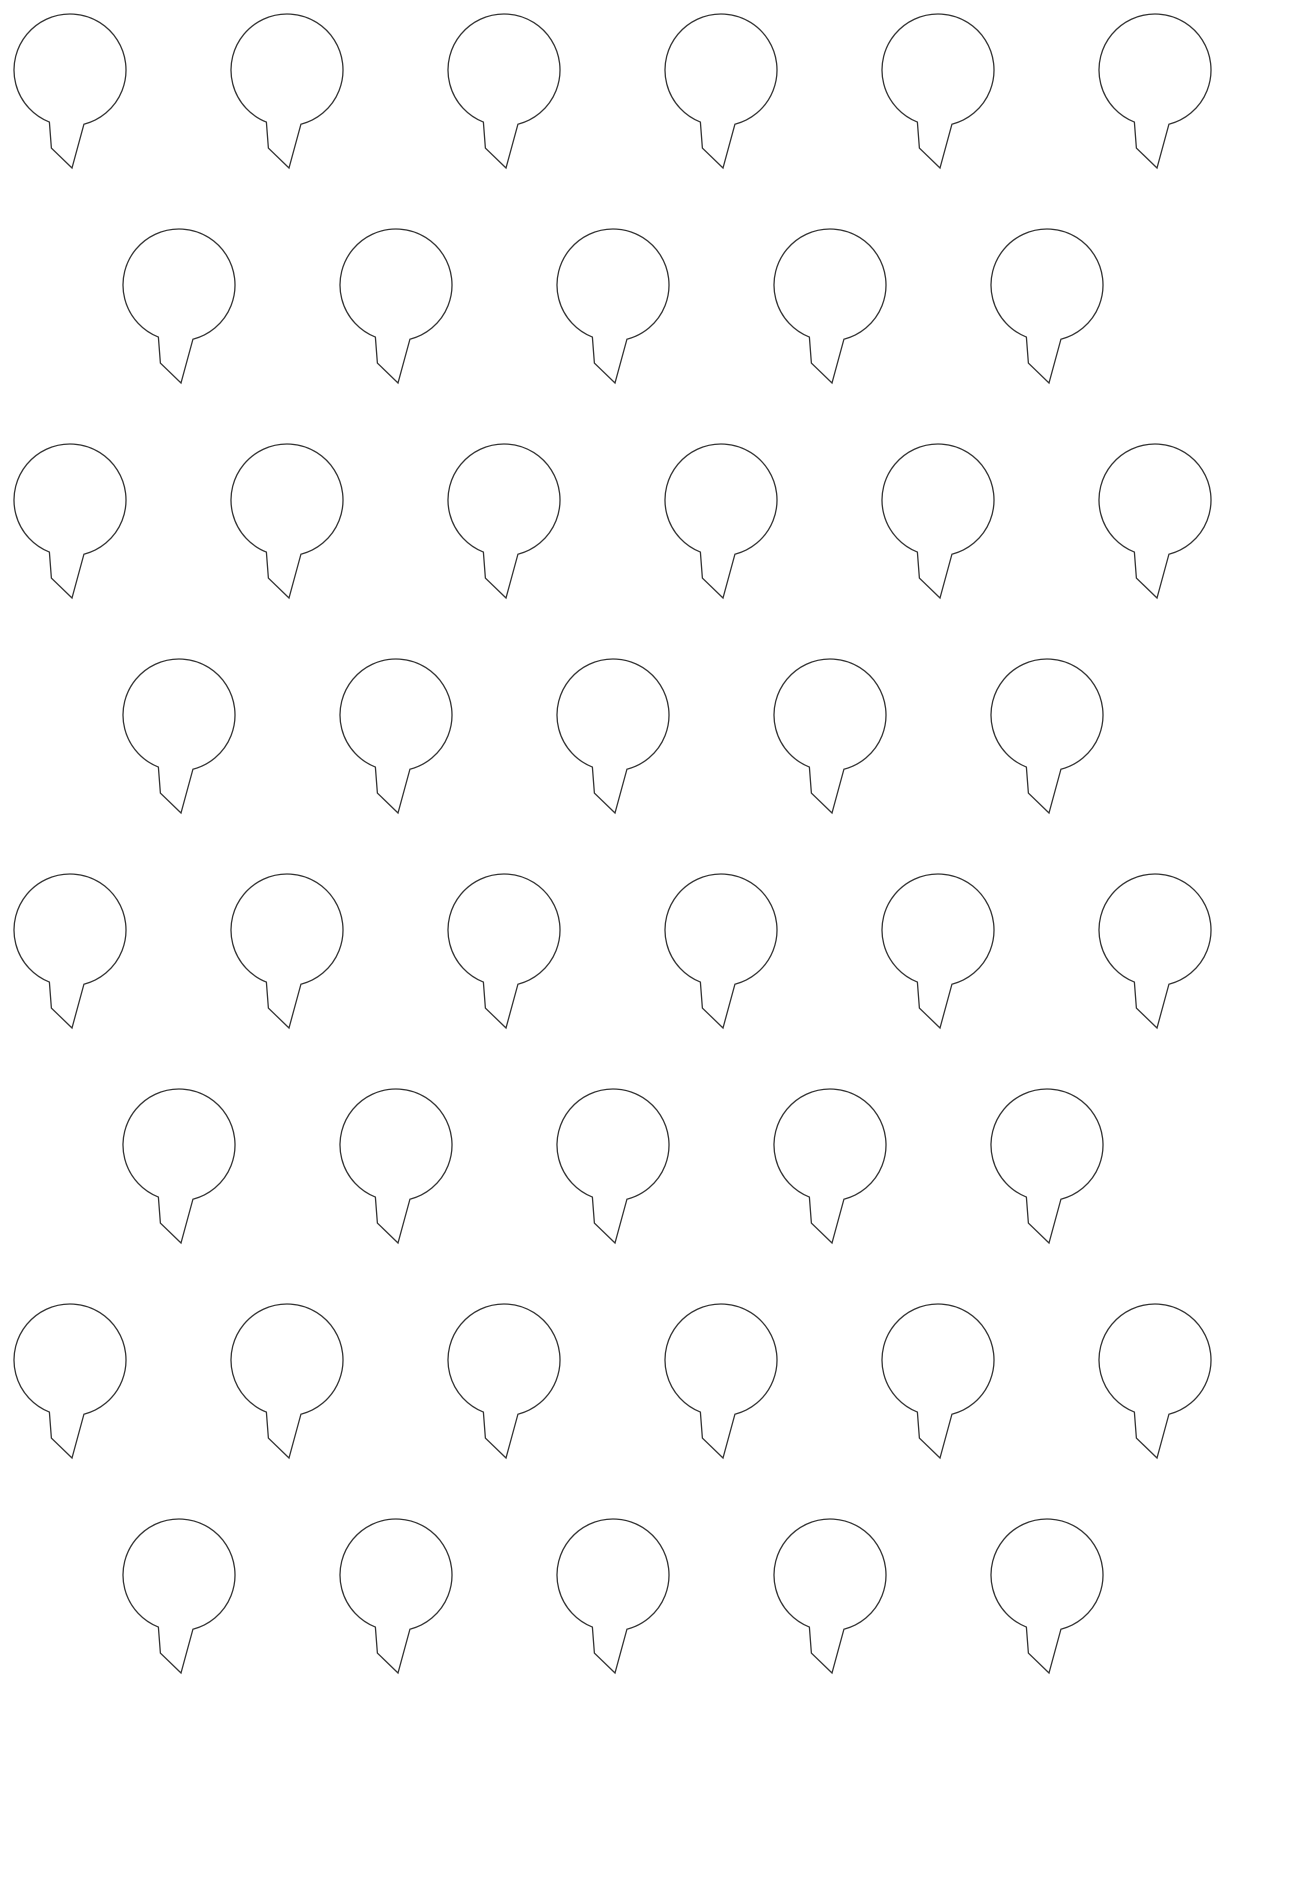  I want to click on info-letter: i, so click(504, 69).